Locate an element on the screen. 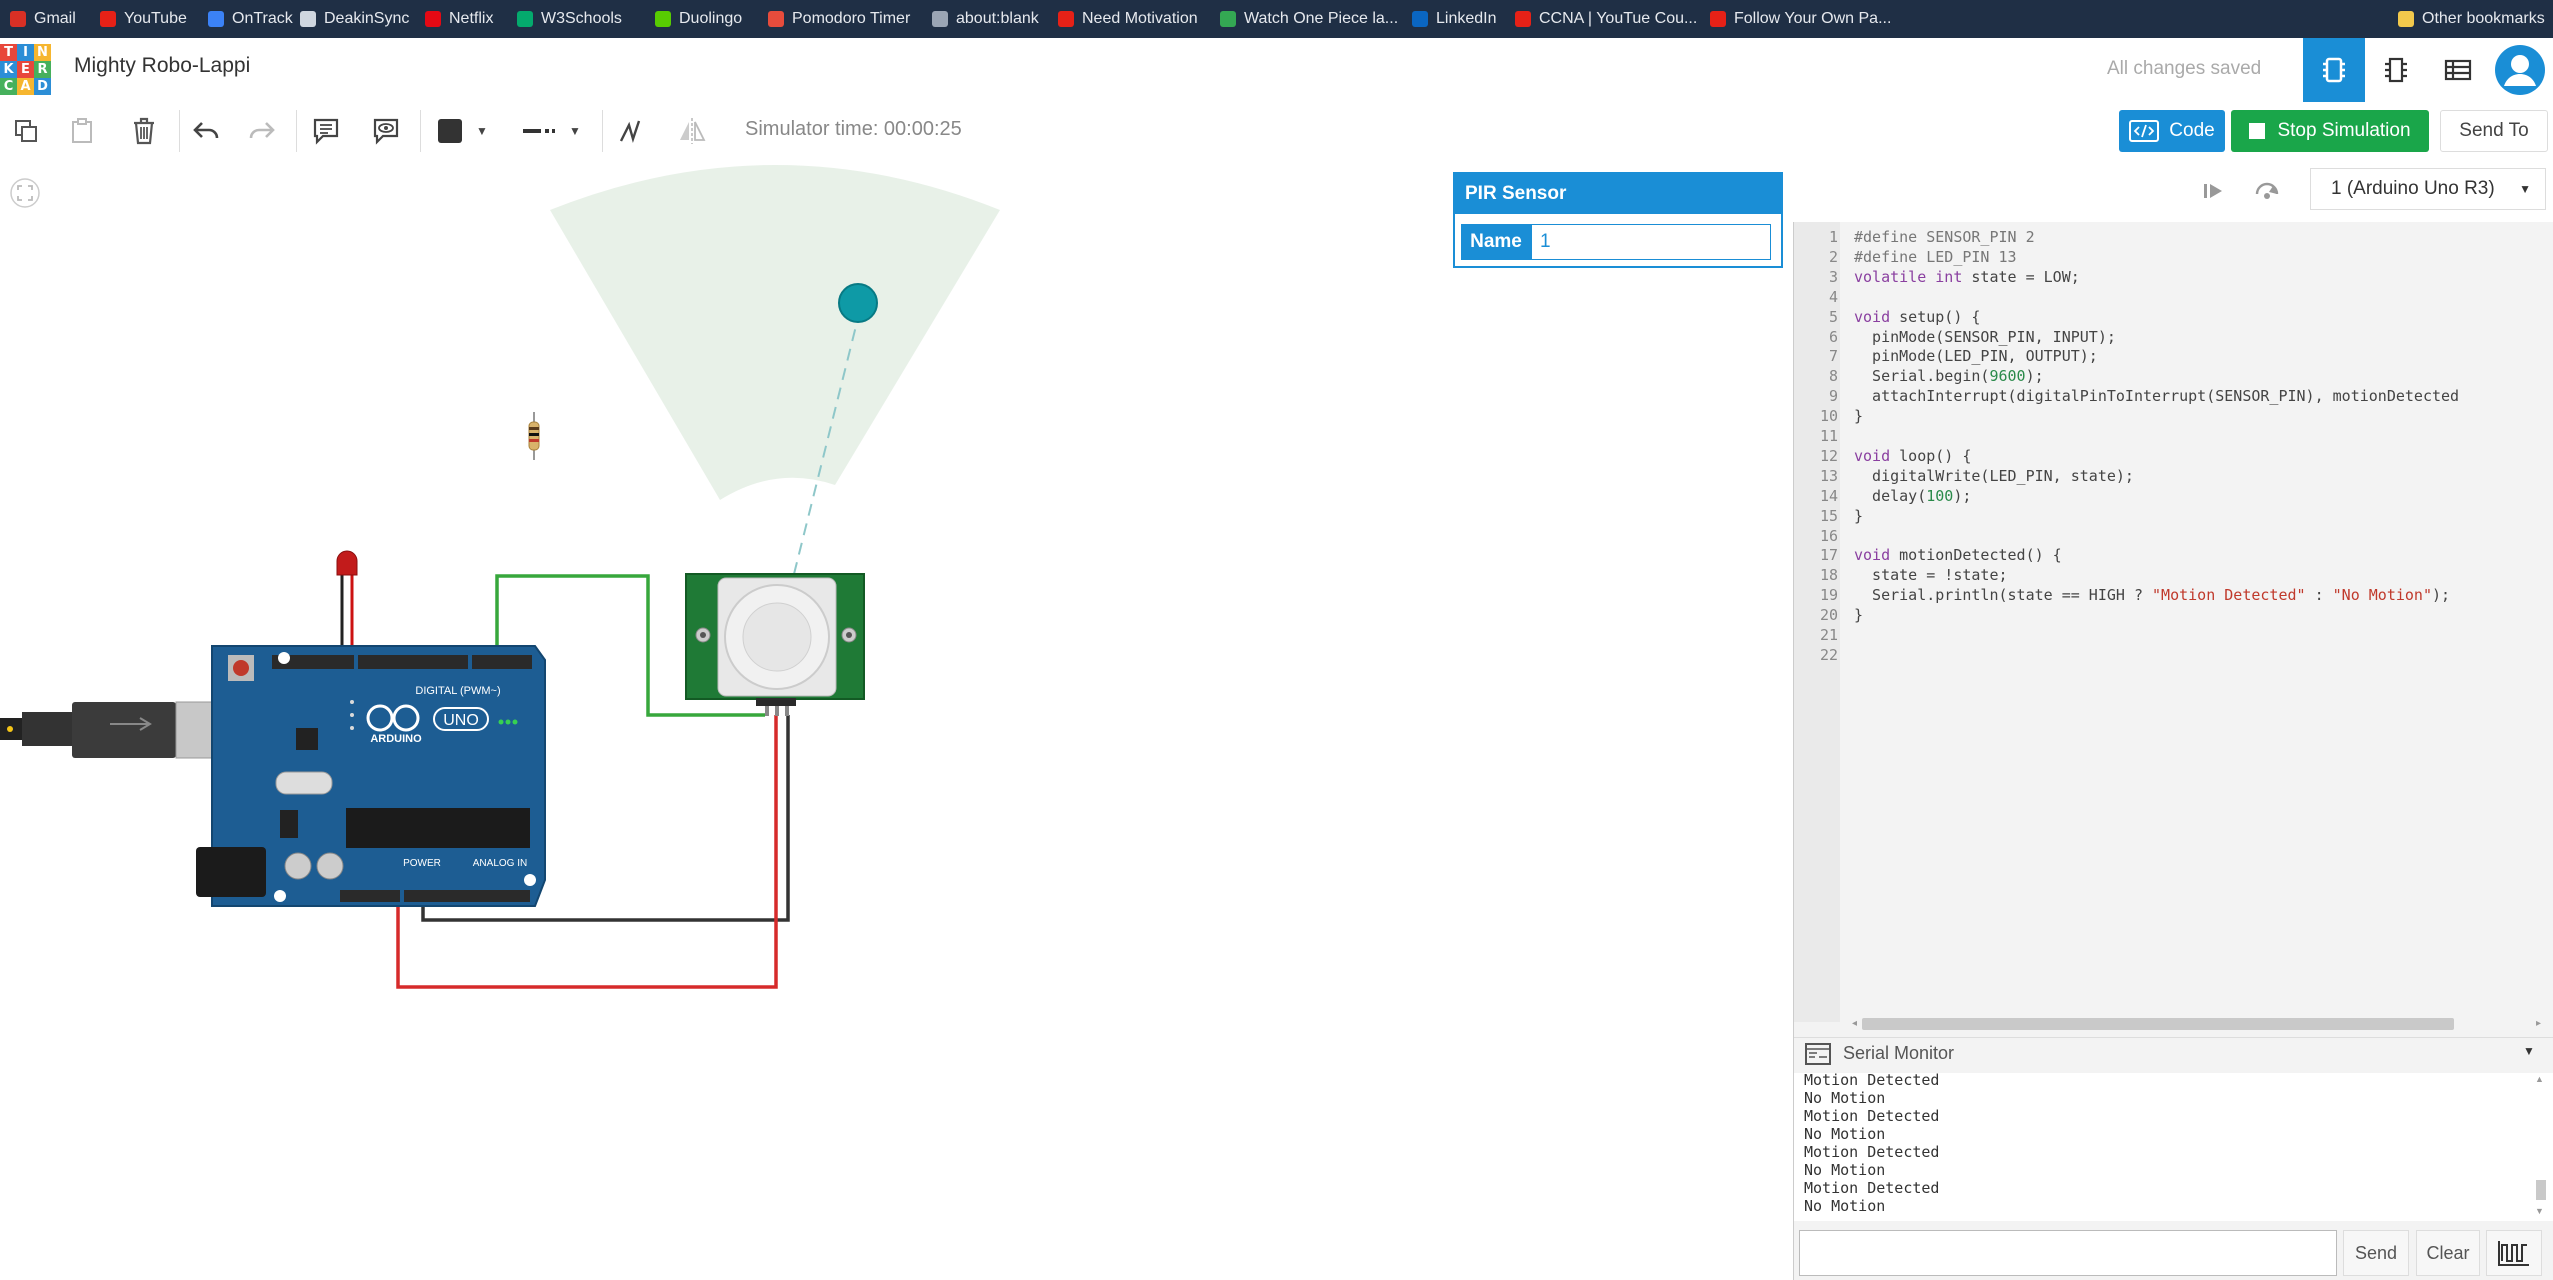  board-analog-label: ANALOG IN is located at coordinates (500, 863).